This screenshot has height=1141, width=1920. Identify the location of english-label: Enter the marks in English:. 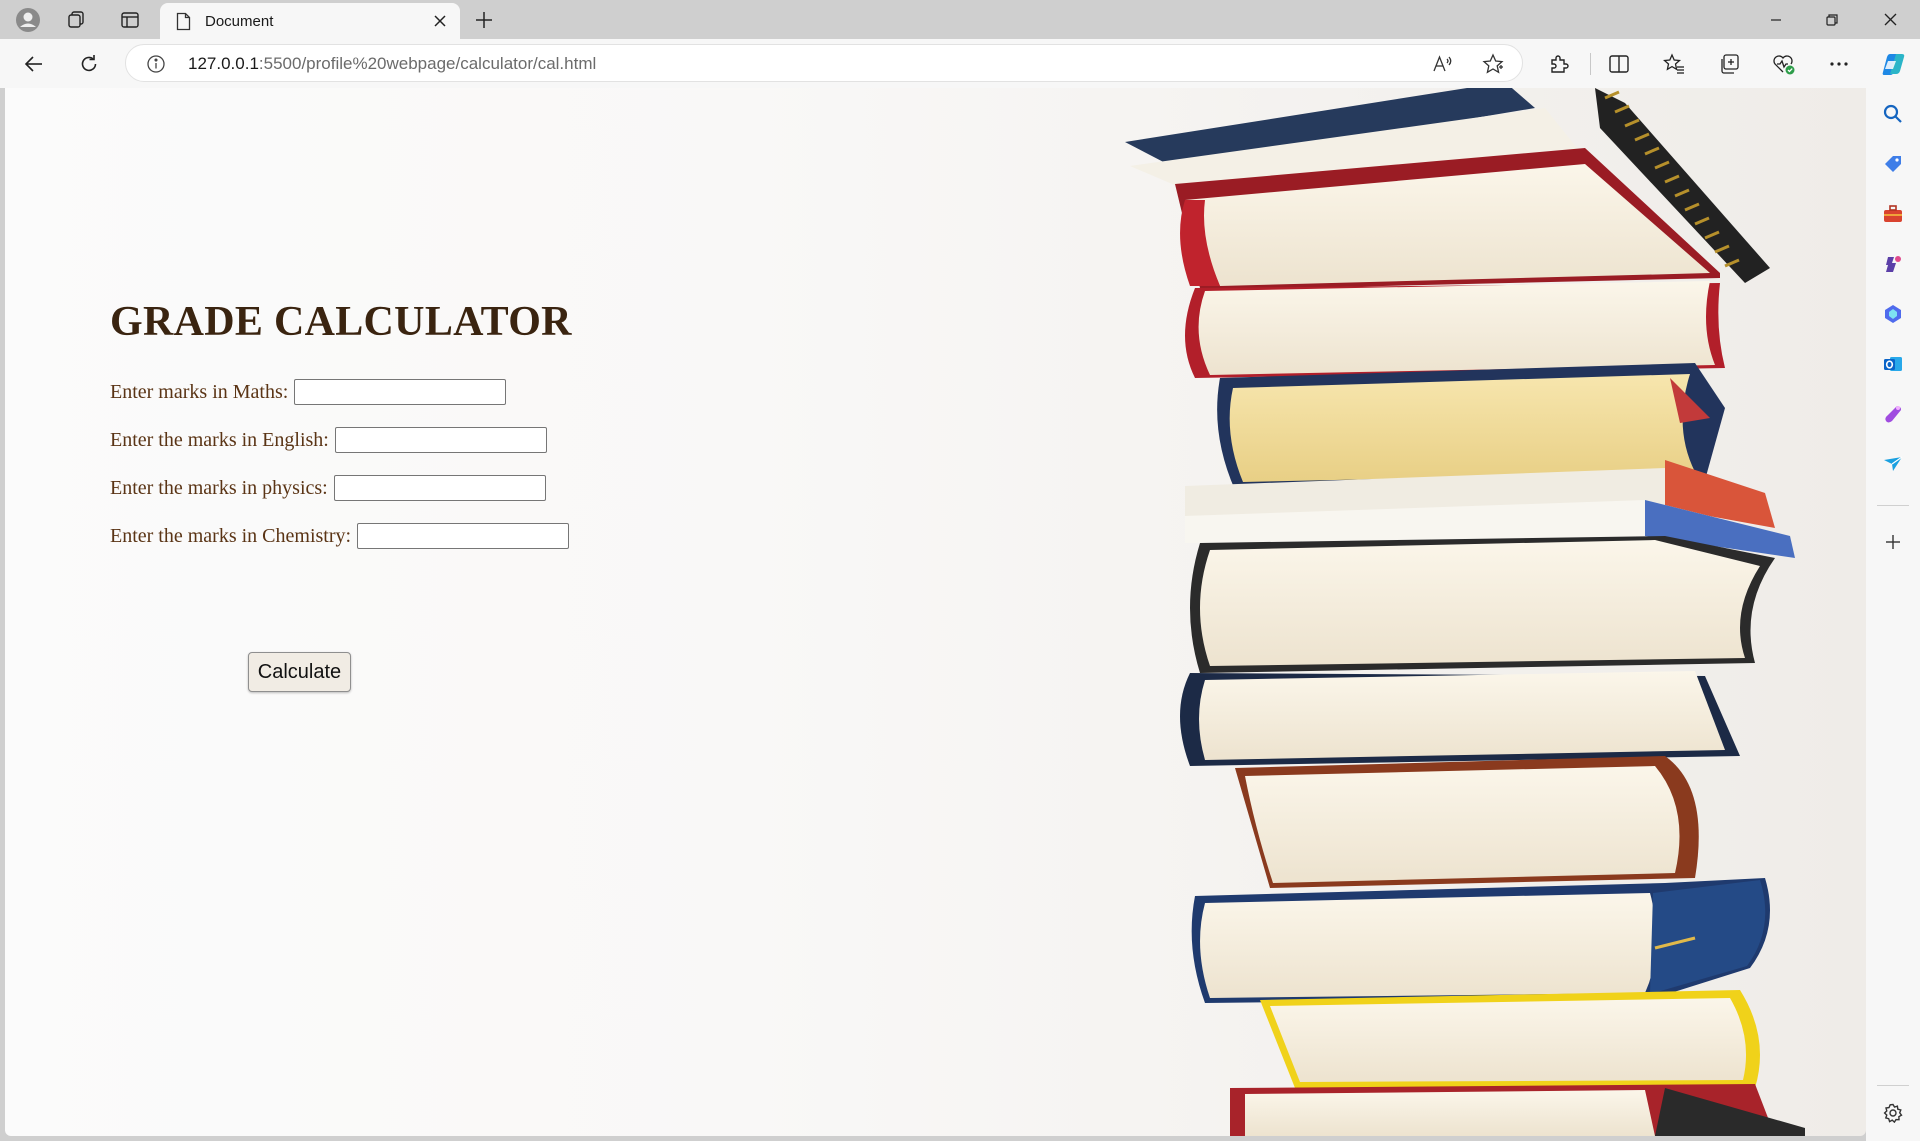
(219, 439).